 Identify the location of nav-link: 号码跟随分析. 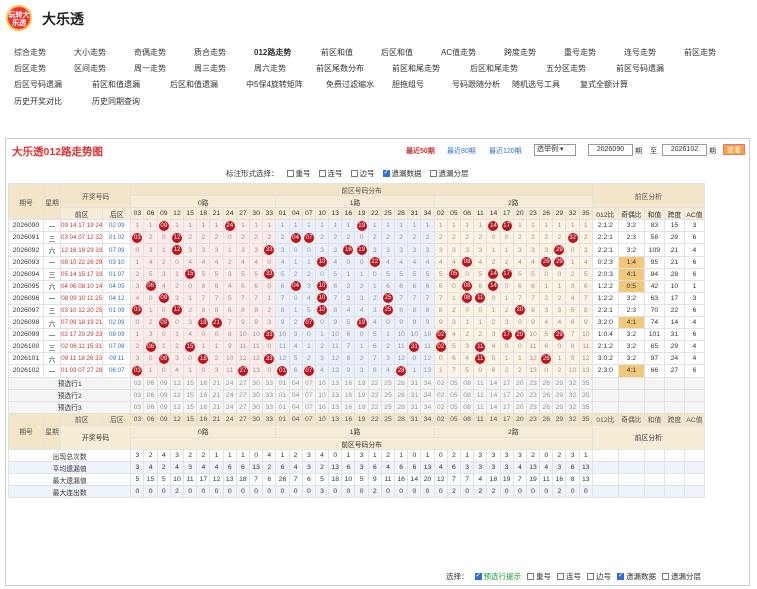
(476, 84).